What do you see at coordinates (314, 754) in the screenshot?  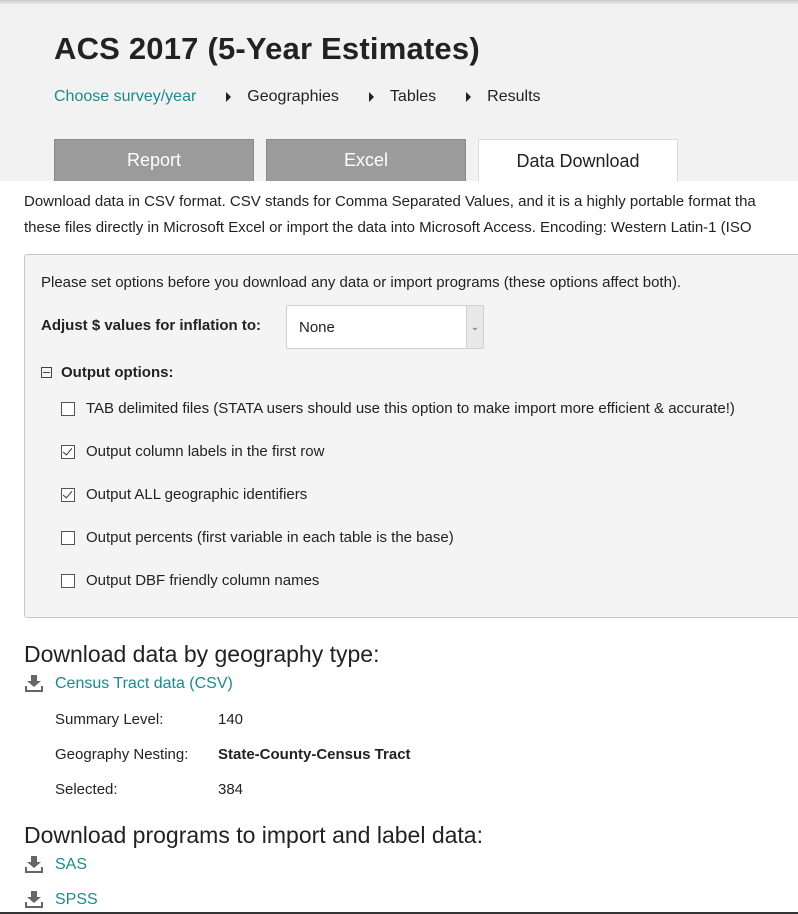 I see `geography-nesting-value: State-County-Census Tract` at bounding box center [314, 754].